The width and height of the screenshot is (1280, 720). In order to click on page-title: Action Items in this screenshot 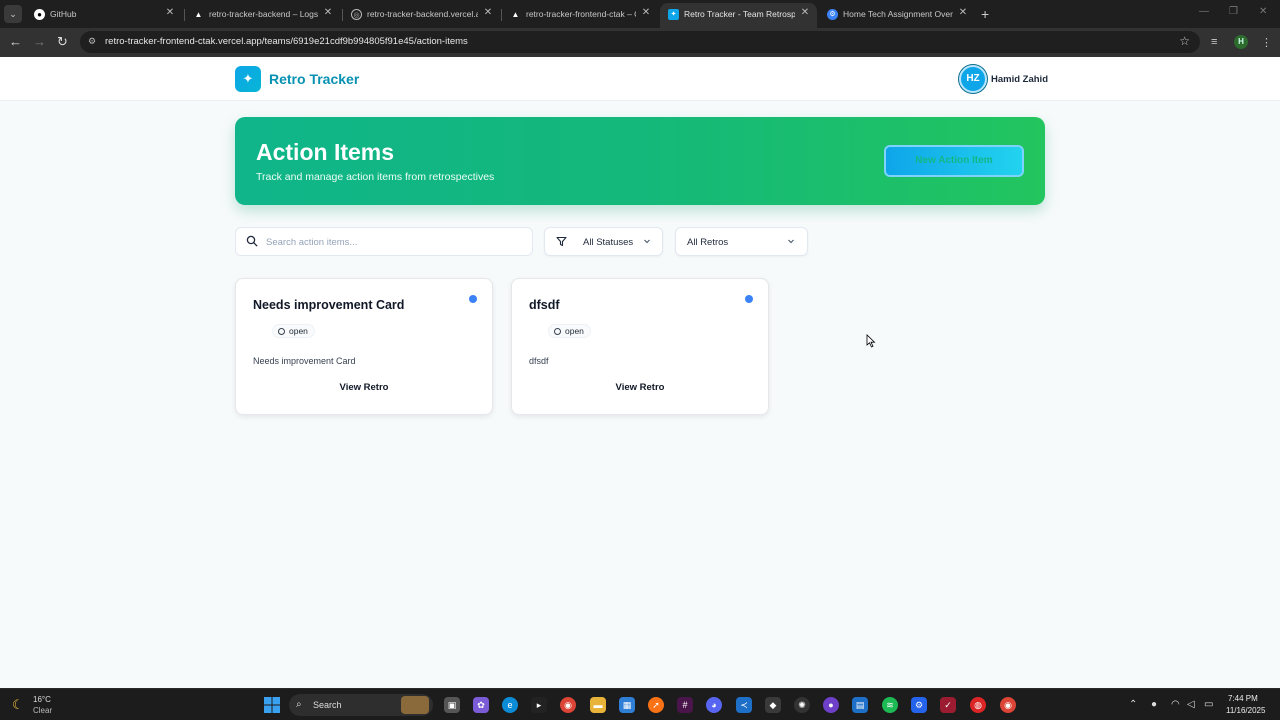, I will do `click(325, 152)`.